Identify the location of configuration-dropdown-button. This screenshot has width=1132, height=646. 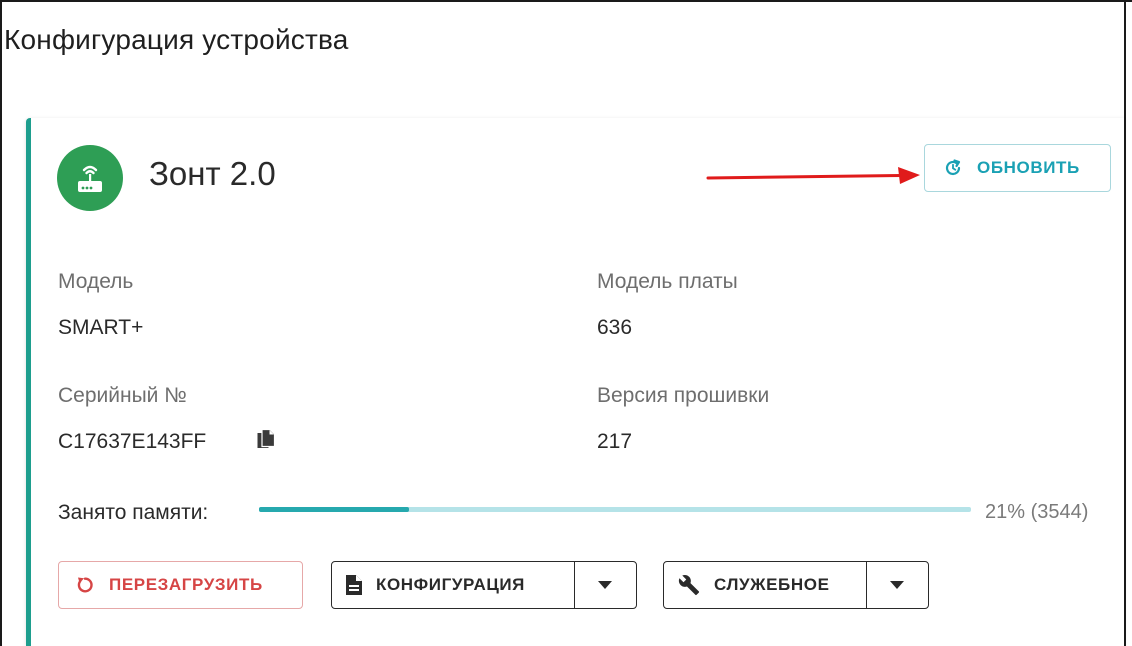
(605, 585).